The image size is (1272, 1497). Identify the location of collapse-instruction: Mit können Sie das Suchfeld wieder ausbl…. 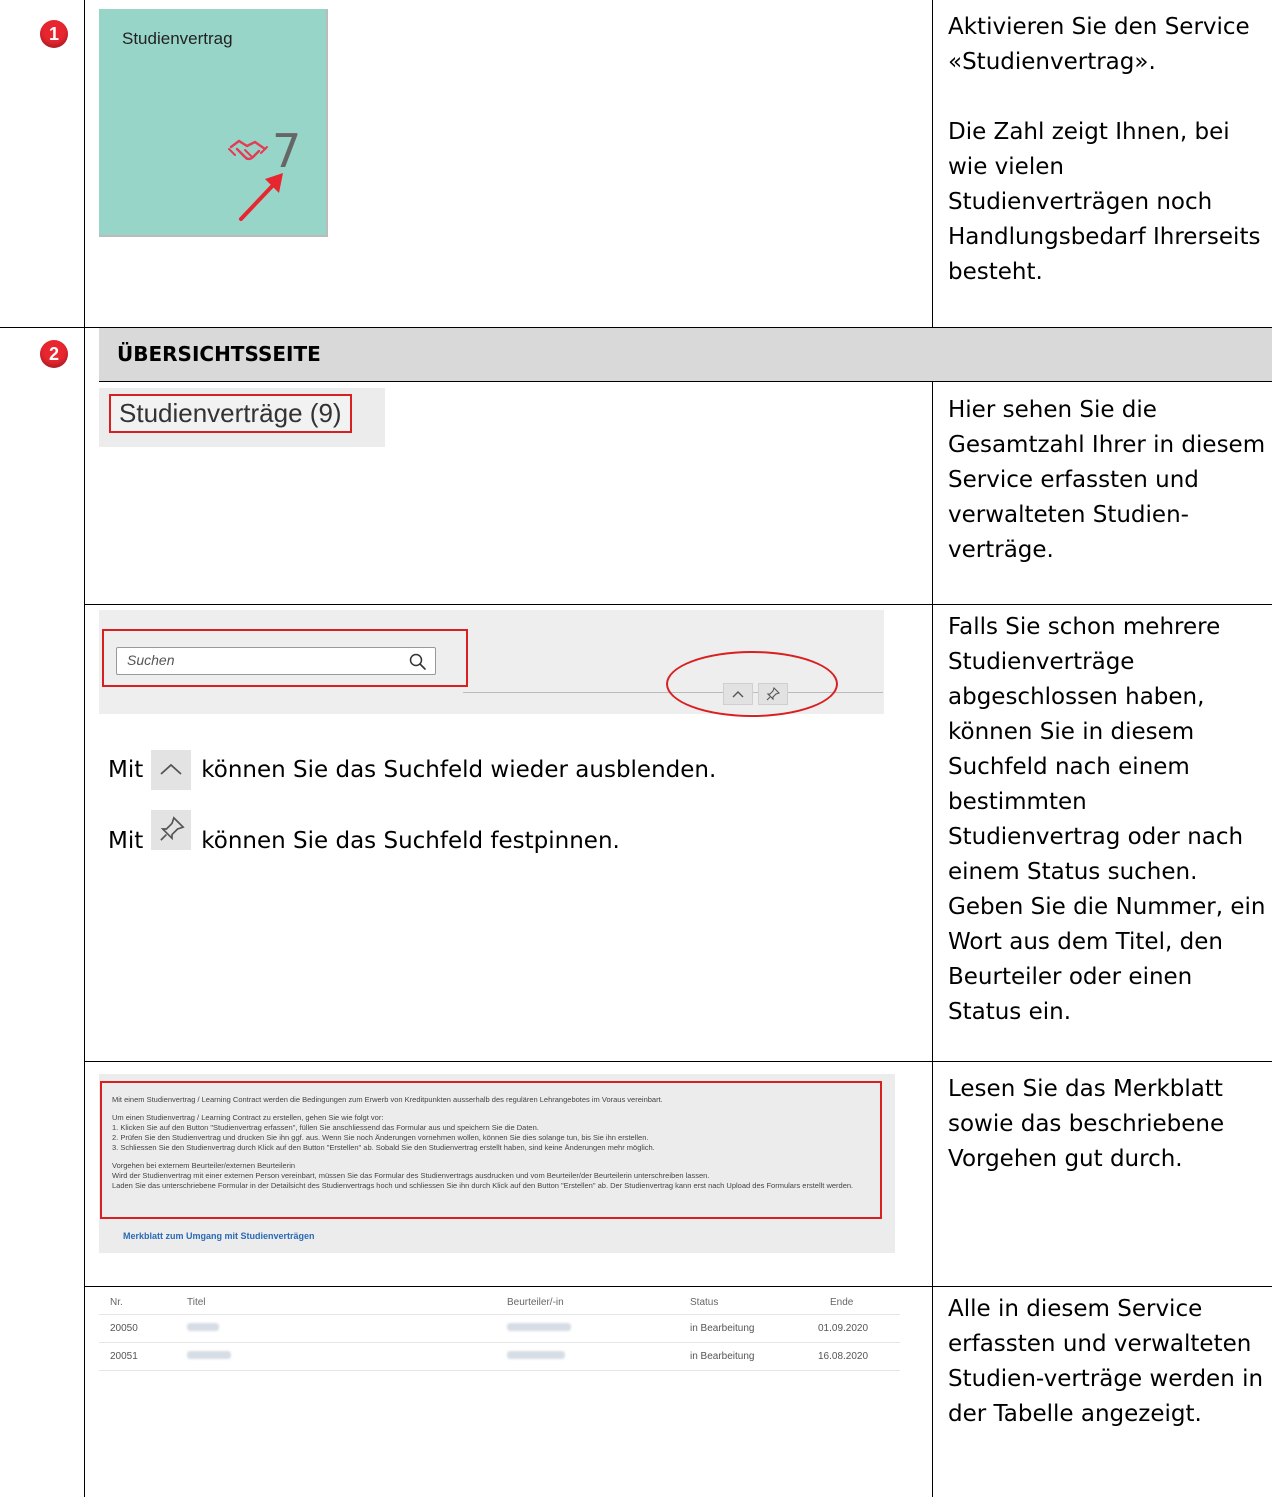
(412, 770).